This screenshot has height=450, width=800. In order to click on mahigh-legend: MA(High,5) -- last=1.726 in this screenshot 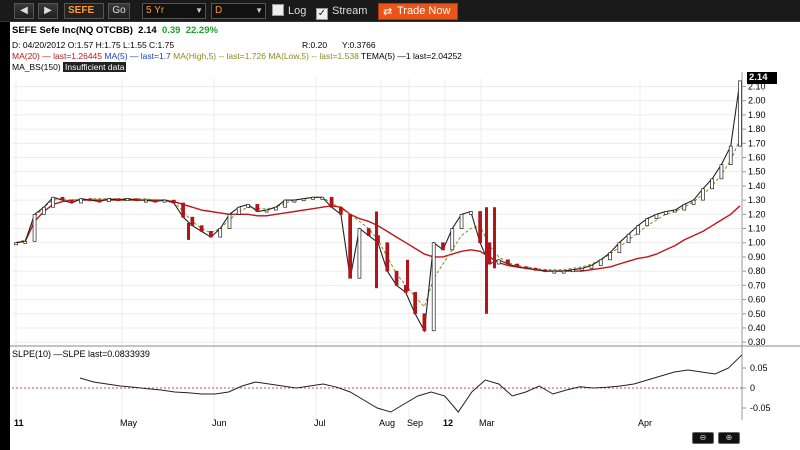, I will do `click(219, 56)`.